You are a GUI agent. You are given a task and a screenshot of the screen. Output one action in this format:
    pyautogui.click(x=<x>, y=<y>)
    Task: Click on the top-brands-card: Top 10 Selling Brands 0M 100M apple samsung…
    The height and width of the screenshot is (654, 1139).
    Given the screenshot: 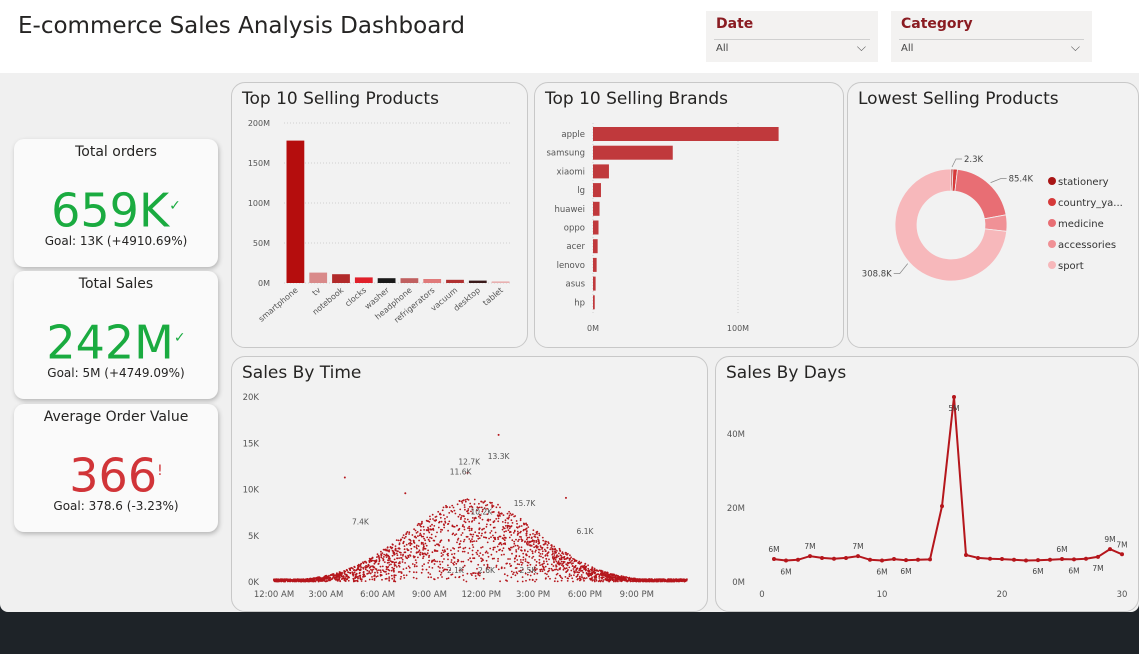 What is the action you would take?
    pyautogui.click(x=689, y=215)
    